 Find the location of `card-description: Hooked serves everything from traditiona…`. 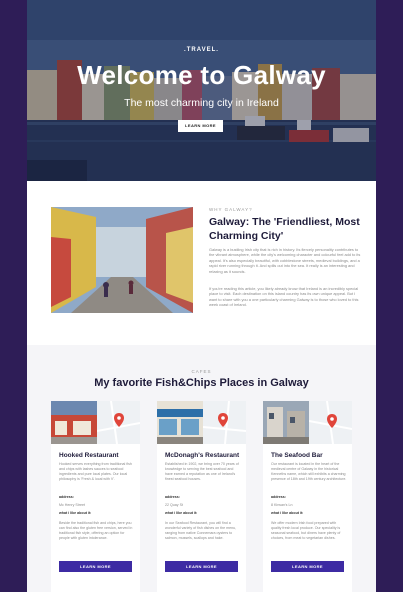

card-description: Hooked serves everything from traditiona… is located at coordinates (95, 471).